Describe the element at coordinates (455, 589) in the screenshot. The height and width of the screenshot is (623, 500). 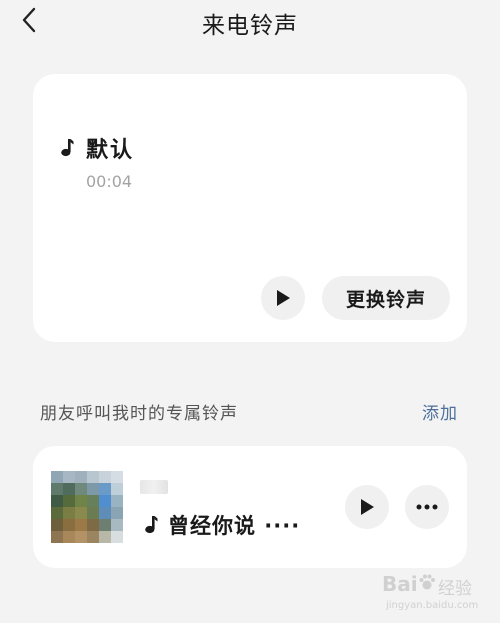
I see `watermark-suffix: 经验` at that location.